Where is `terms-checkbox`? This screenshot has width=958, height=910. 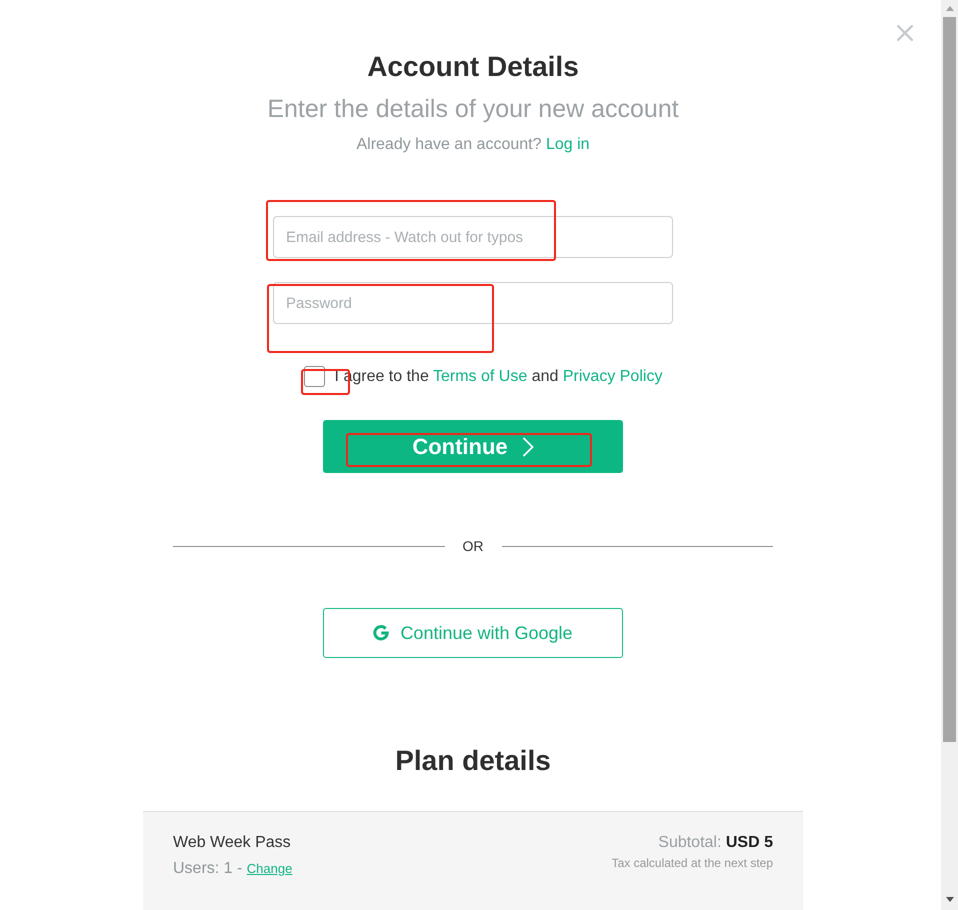 terms-checkbox is located at coordinates (314, 376).